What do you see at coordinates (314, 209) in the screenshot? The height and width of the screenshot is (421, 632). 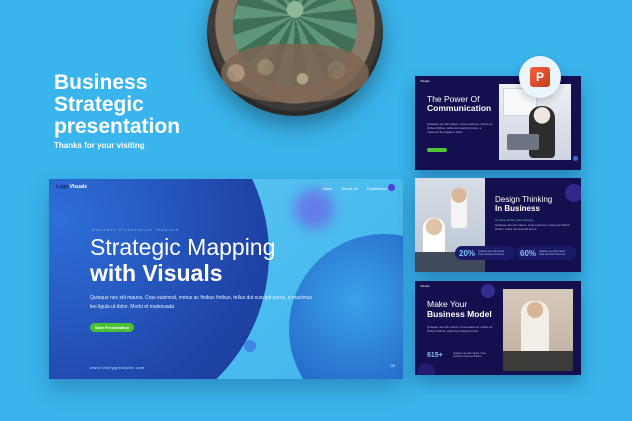 I see `decor-blob-blur` at bounding box center [314, 209].